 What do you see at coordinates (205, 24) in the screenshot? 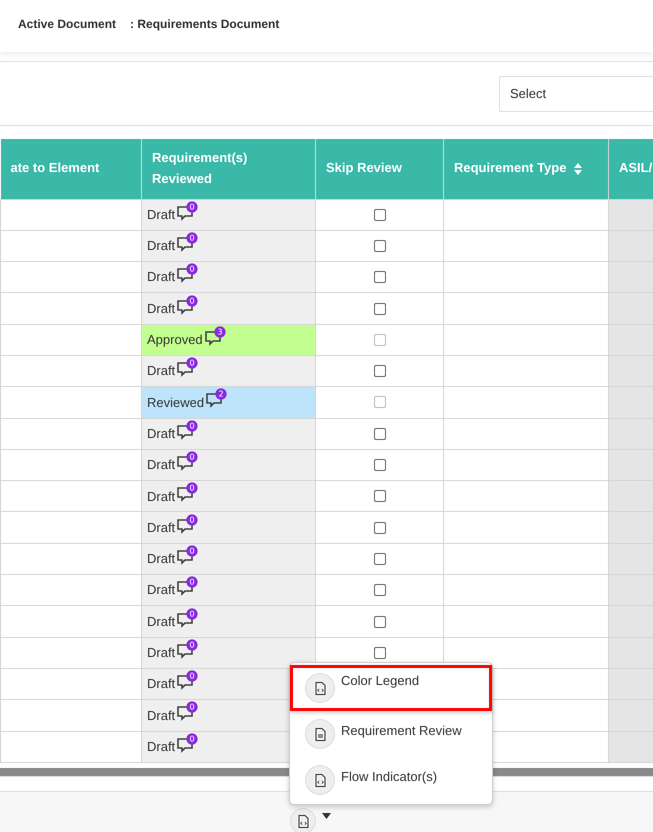
I see `active-document-value: : Requirements Document` at bounding box center [205, 24].